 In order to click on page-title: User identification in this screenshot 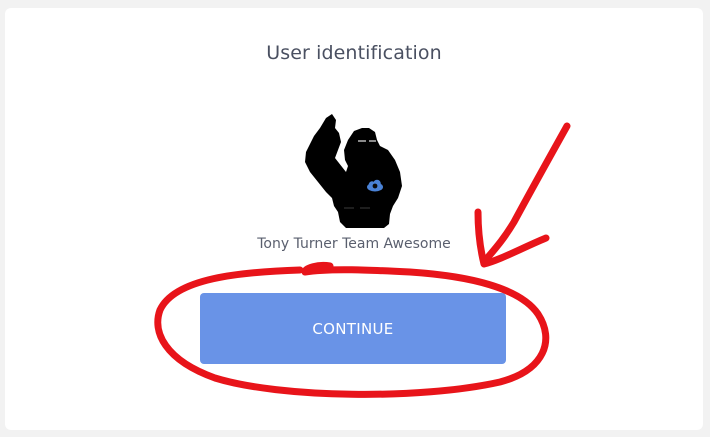, I will do `click(354, 53)`.